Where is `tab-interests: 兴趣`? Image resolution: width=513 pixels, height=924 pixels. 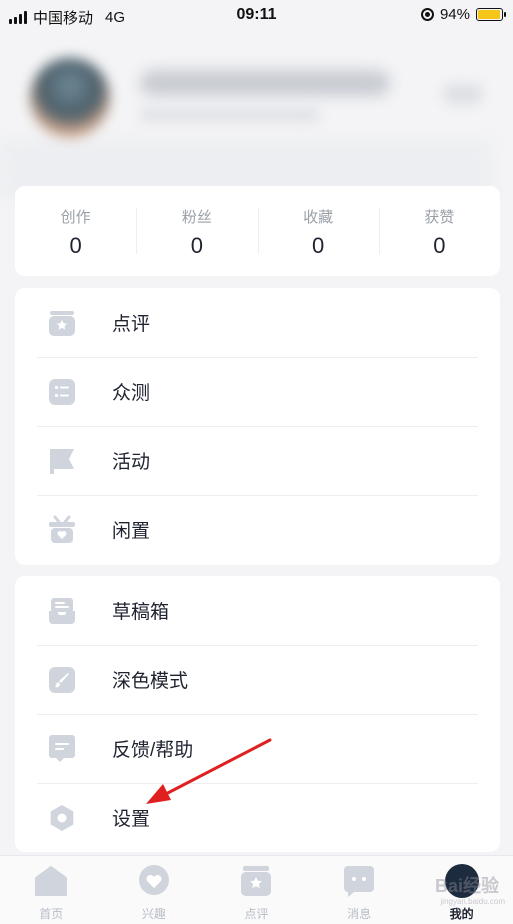
tab-interests: 兴趣 is located at coordinates (154, 890).